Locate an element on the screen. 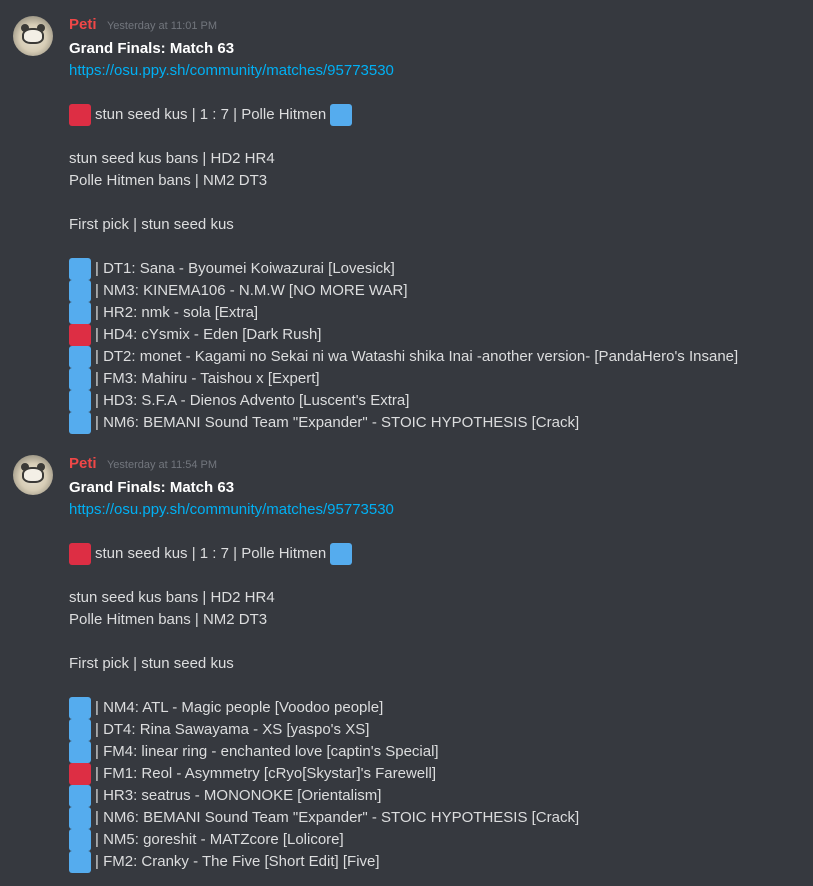 This screenshot has width=813, height=886. message-header: Peti Yesterday at 11:54 PM is located at coordinates (143, 465).